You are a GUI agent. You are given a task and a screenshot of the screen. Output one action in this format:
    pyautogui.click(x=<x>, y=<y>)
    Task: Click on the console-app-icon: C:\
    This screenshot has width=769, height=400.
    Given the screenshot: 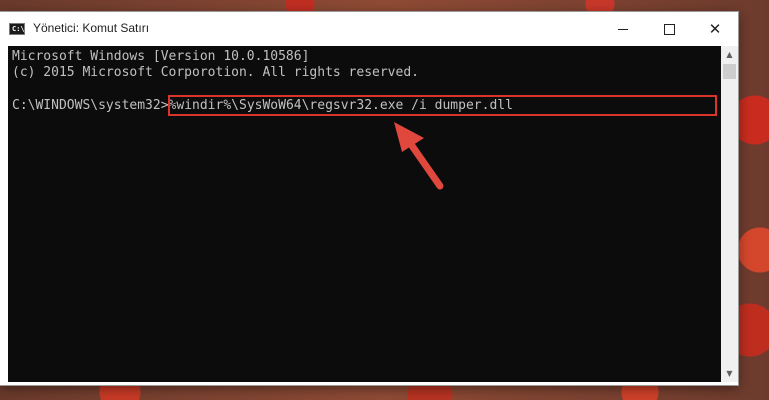 What is the action you would take?
    pyautogui.click(x=17, y=29)
    